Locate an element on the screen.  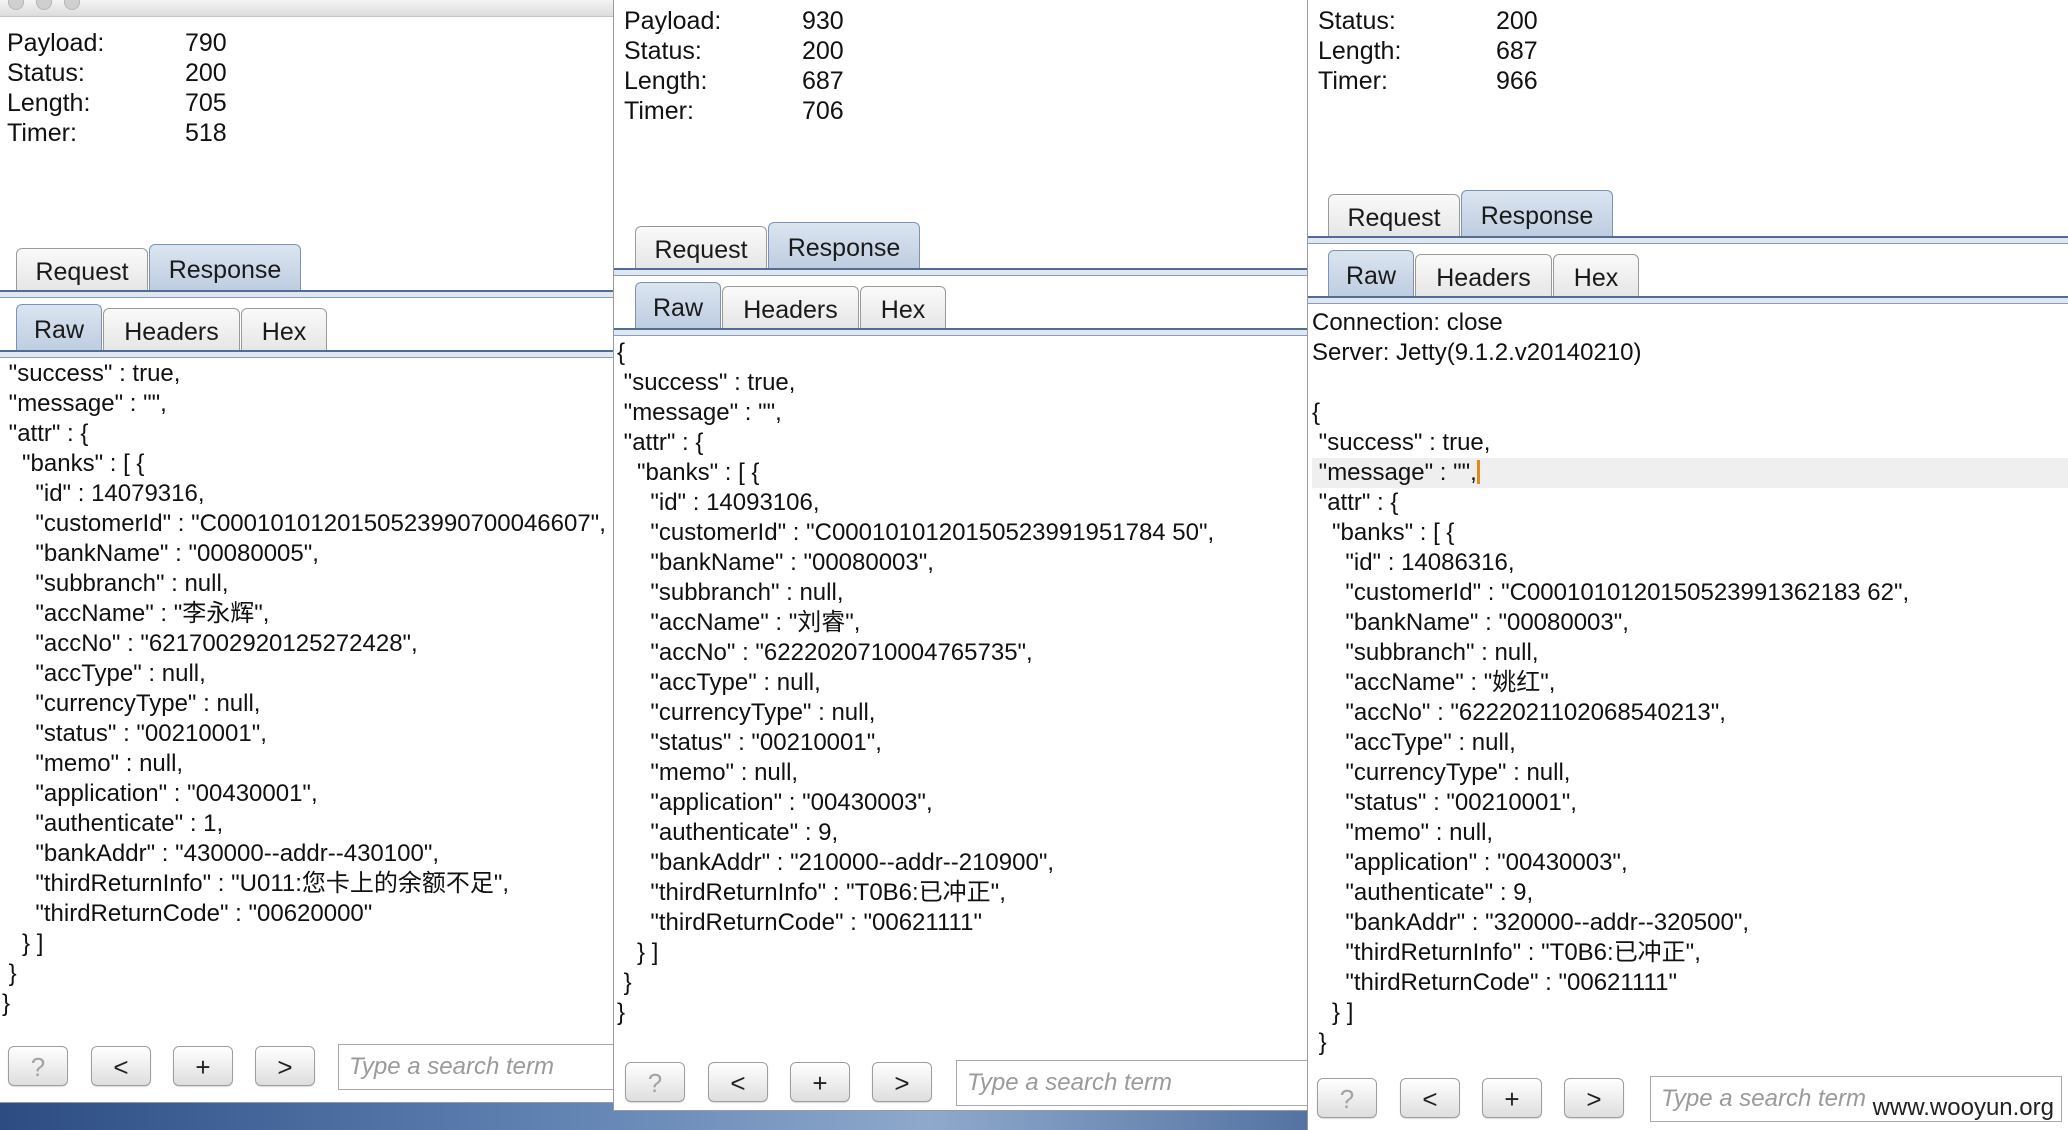
body-line: Server: Jetty(9.1.2.v20140210) is located at coordinates (1477, 352).